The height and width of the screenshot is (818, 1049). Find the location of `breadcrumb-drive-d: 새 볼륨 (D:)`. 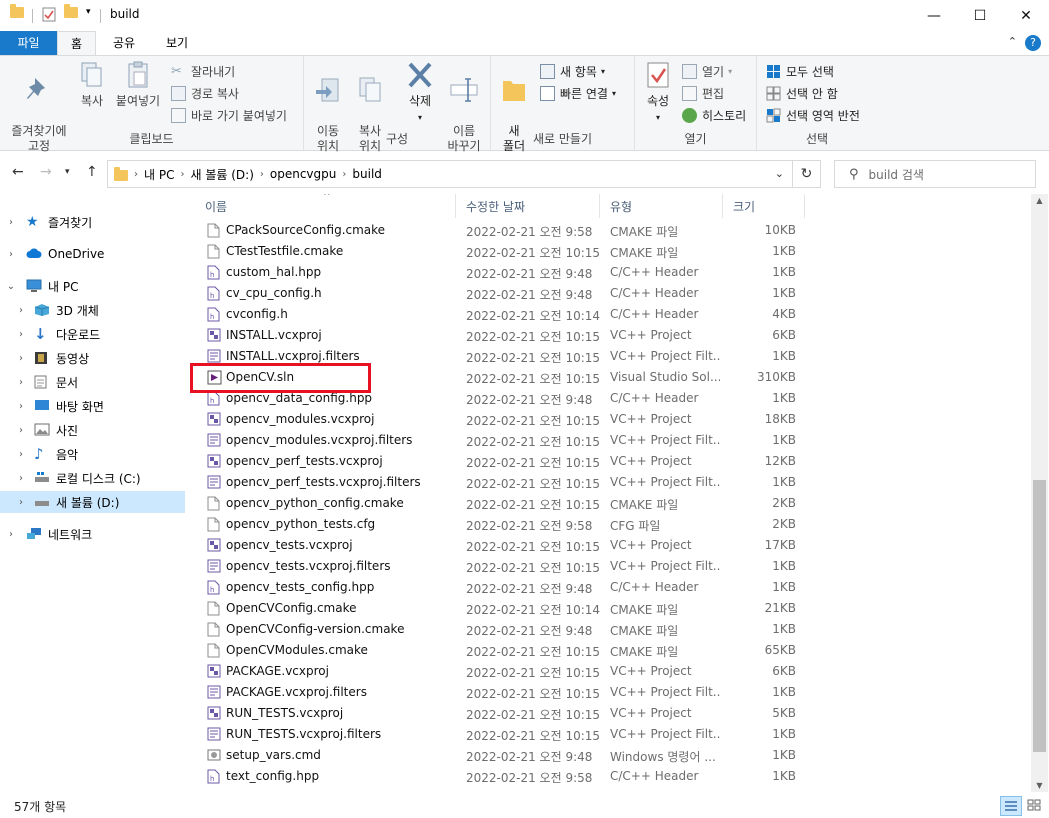

breadcrumb-drive-d: 새 볼륨 (D:) is located at coordinates (221, 174).